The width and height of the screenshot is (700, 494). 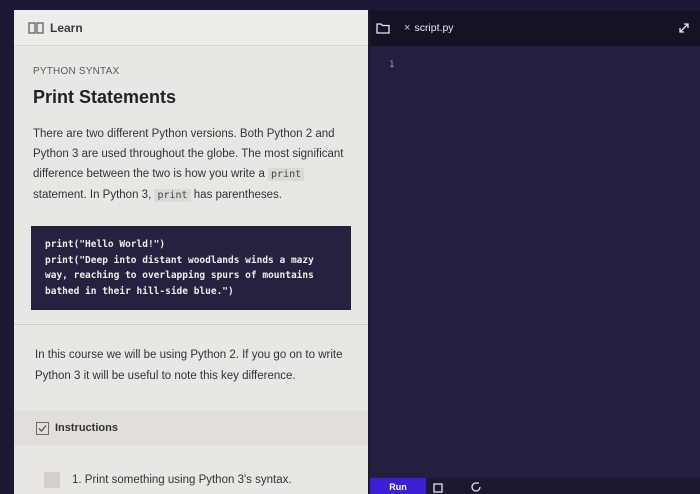 What do you see at coordinates (398, 486) in the screenshot?
I see `run-button: Run` at bounding box center [398, 486].